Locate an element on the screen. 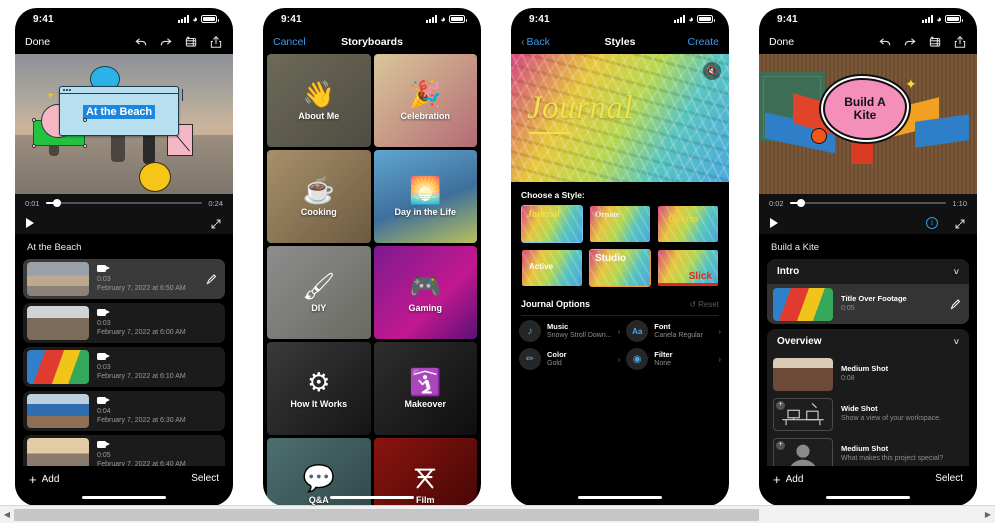 The image size is (995, 523). clip-row: 0:04 February 7, 2022 at 6:30 AM is located at coordinates (124, 411).